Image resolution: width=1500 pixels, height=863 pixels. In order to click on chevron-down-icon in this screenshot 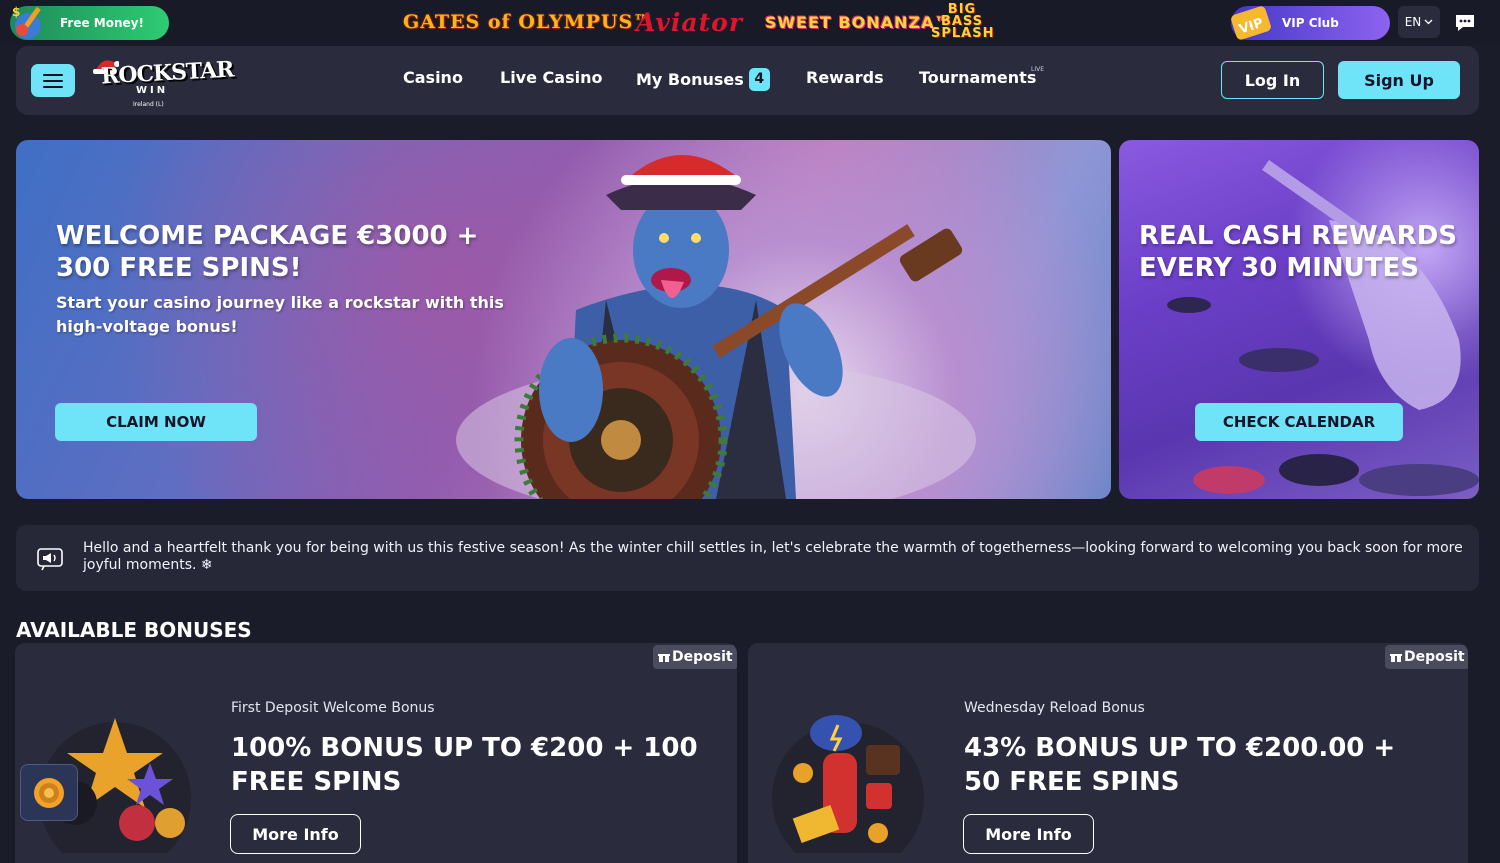, I will do `click(1428, 22)`.